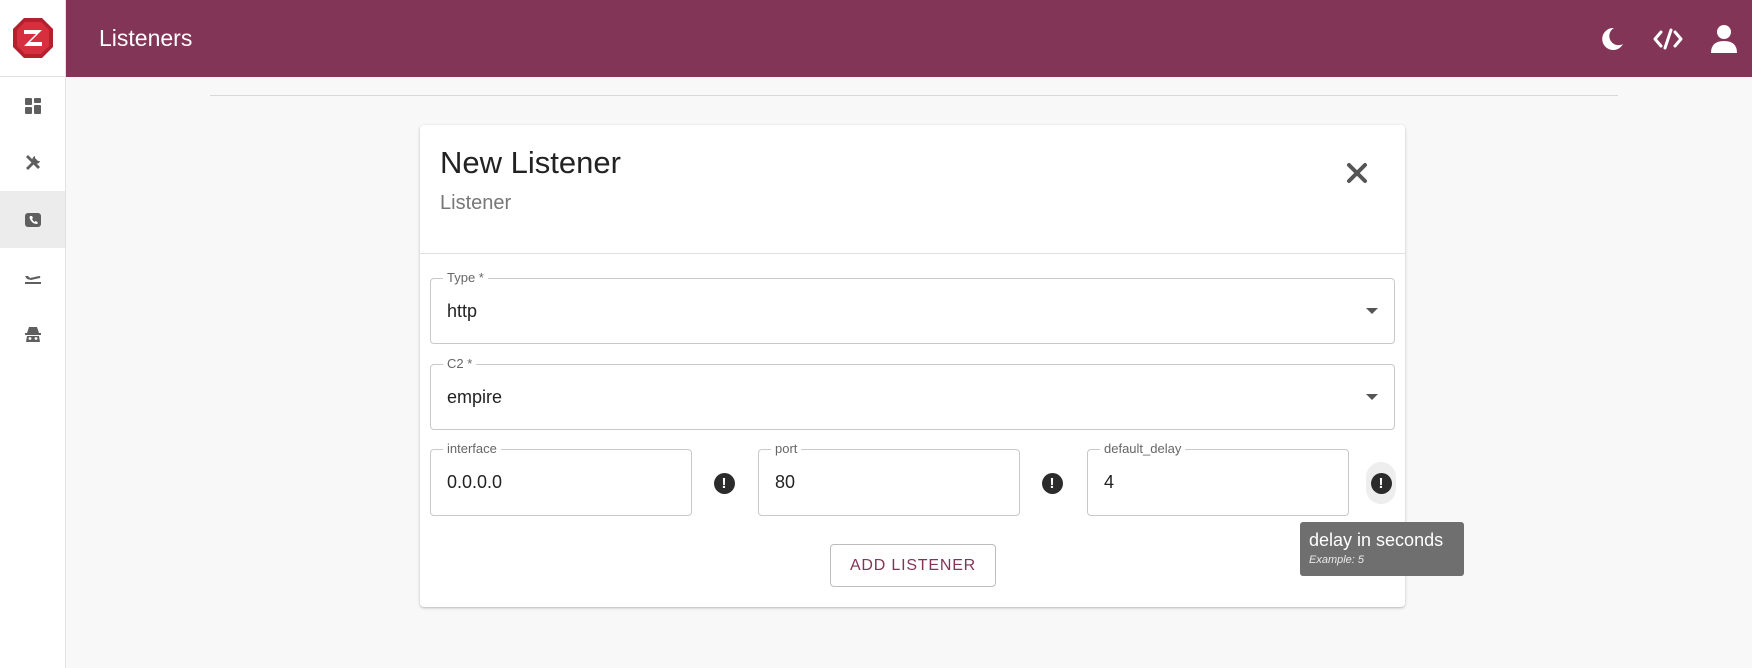 This screenshot has width=1752, height=668. Describe the element at coordinates (475, 396) in the screenshot. I see `c2-value: empire` at that location.